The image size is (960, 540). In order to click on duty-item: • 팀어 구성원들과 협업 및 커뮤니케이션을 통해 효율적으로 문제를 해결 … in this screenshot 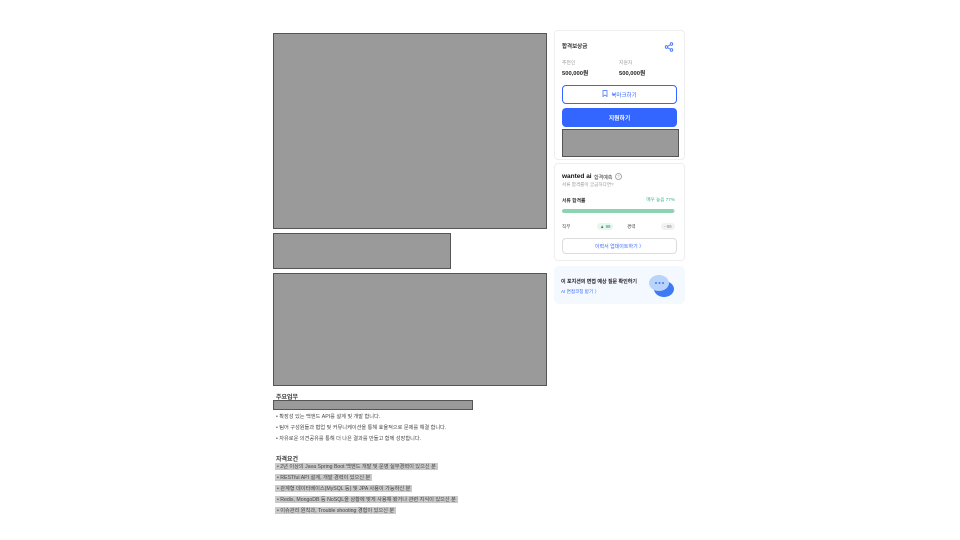, I will do `click(361, 428)`.